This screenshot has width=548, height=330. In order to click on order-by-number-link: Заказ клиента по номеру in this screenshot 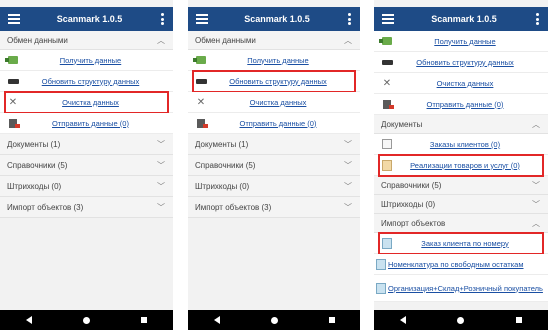, I will do `click(474, 243)`.